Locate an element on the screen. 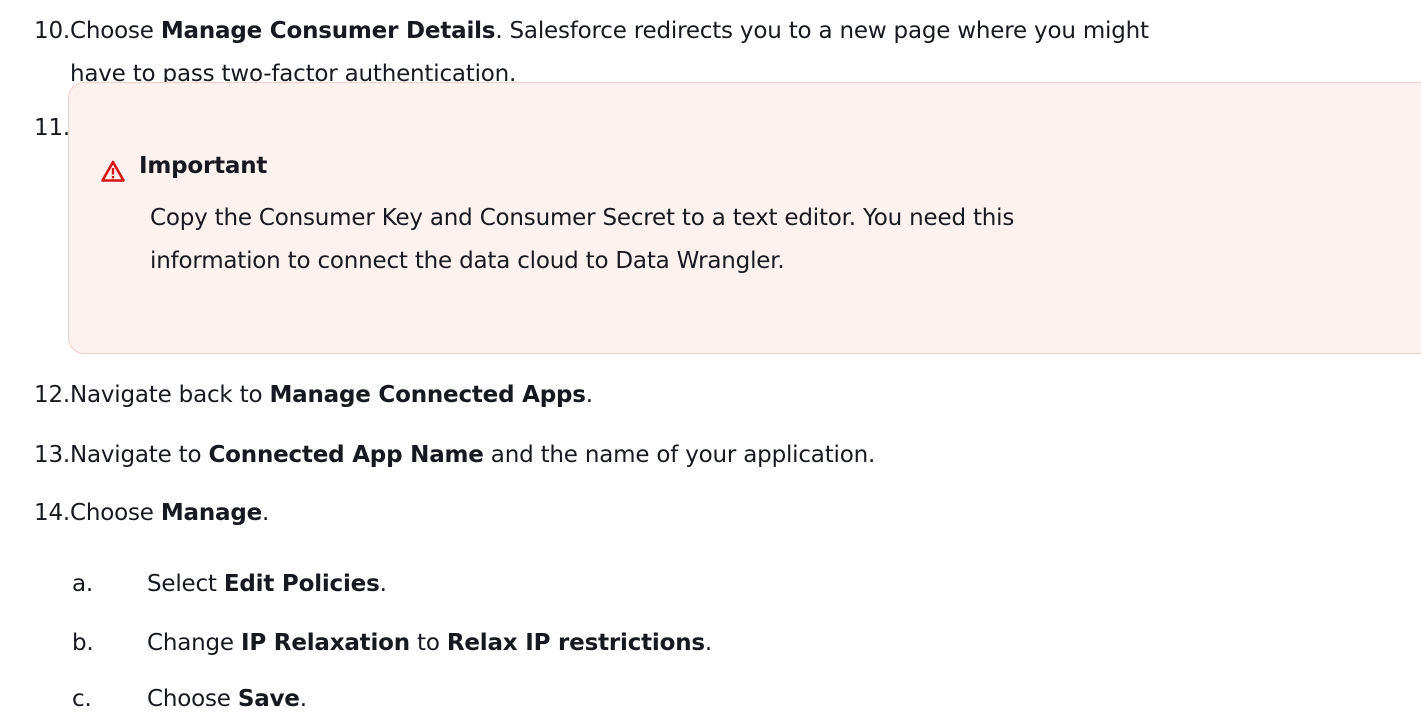  ui-term: Manage Connected Apps is located at coordinates (427, 395).